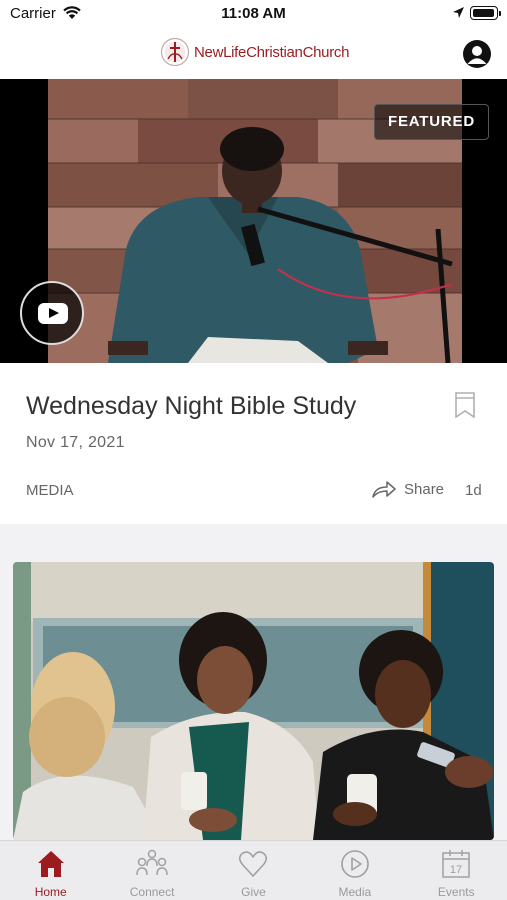 This screenshot has height=900, width=507. What do you see at coordinates (458, 12) in the screenshot?
I see `location-arrow-icon` at bounding box center [458, 12].